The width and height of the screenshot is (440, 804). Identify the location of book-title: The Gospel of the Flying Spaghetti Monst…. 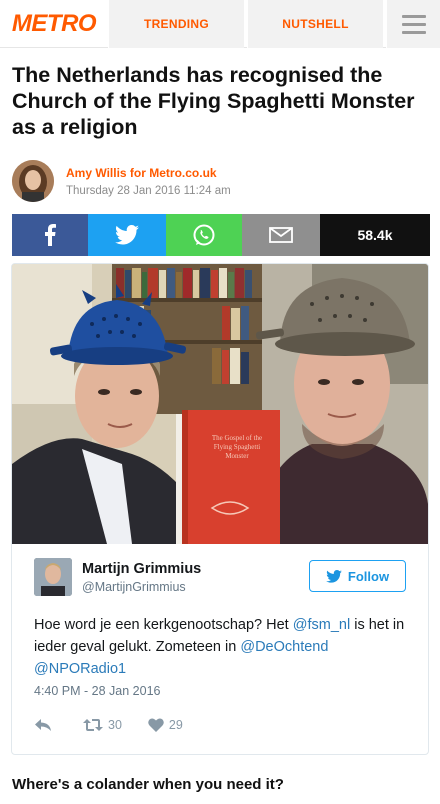
(237, 447).